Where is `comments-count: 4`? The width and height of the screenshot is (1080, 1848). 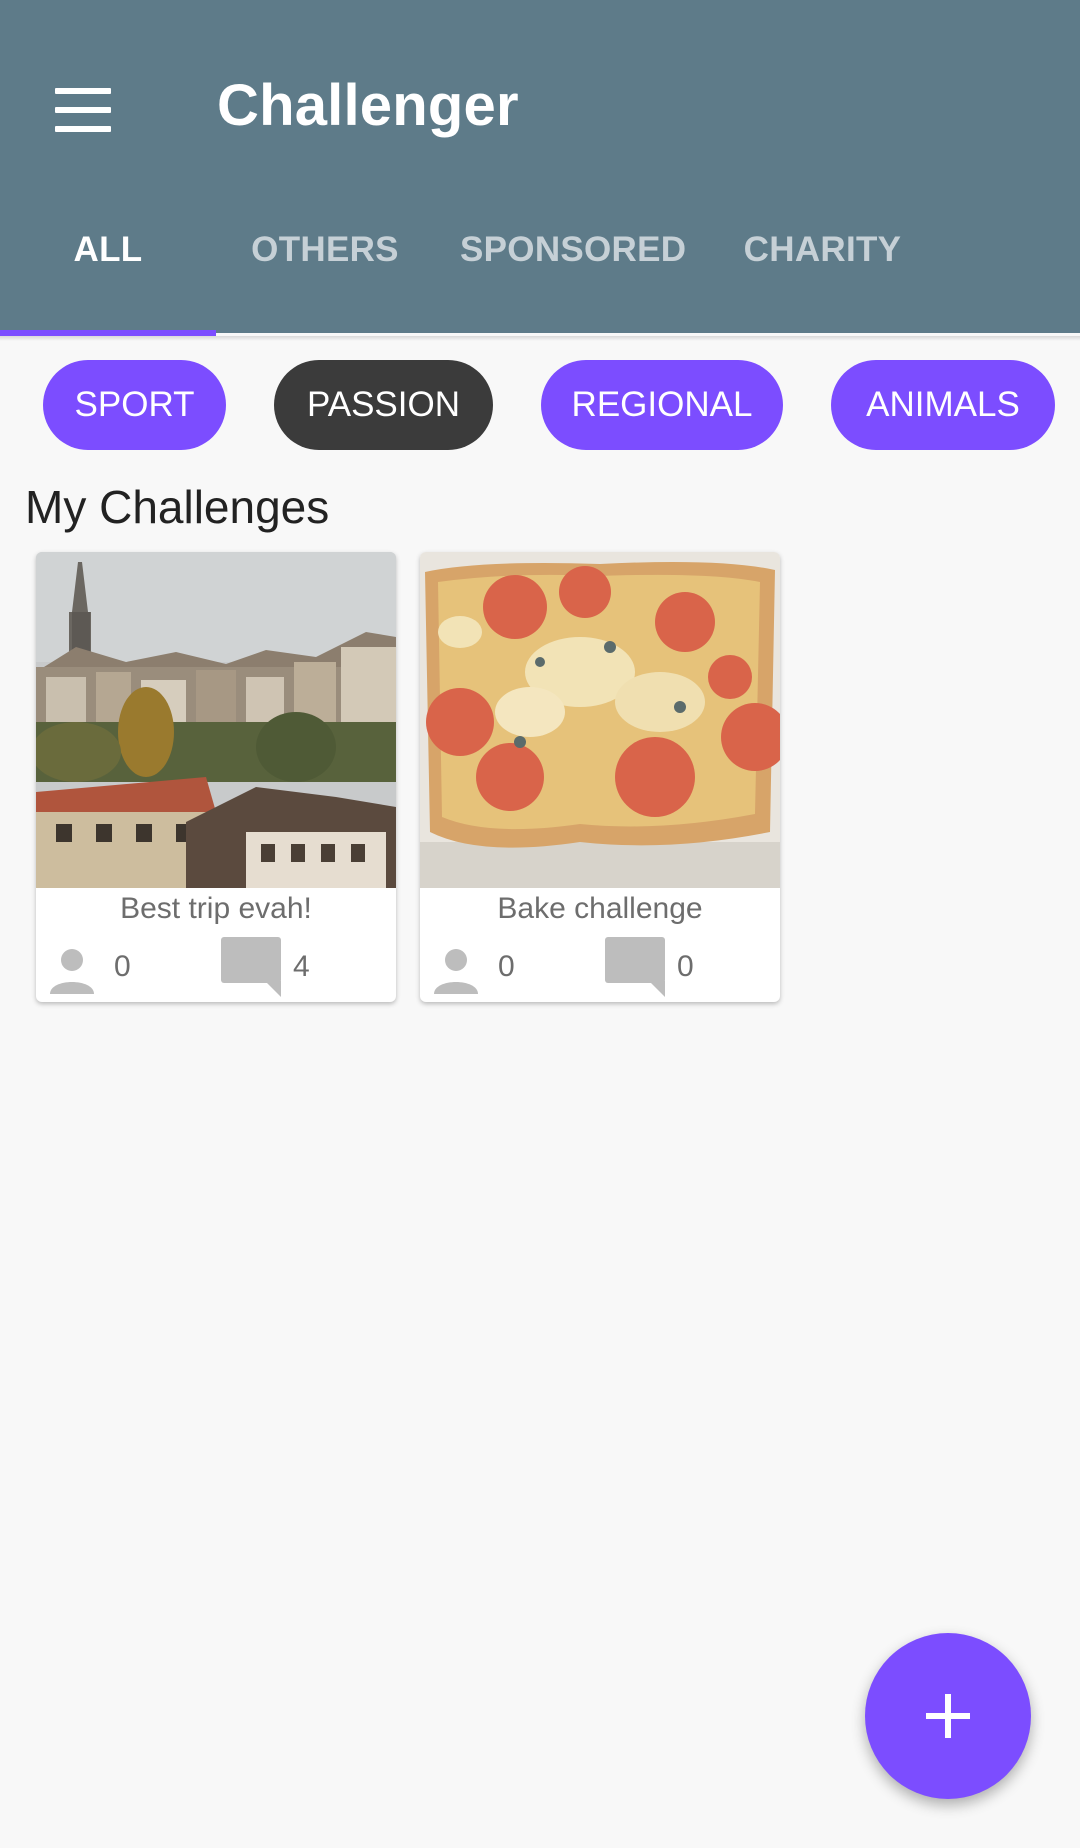
comments-count: 4 is located at coordinates (301, 966).